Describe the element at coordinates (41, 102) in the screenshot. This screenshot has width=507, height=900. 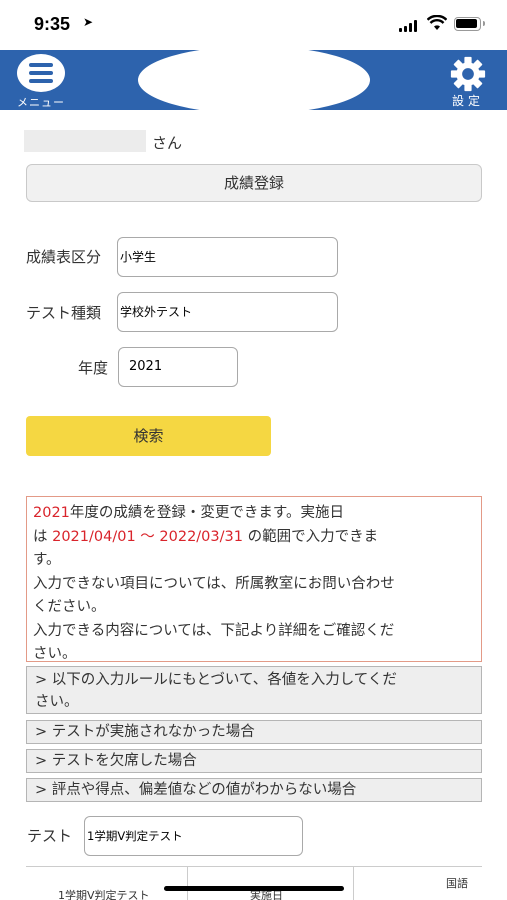
I see `menu-label: メニュー` at that location.